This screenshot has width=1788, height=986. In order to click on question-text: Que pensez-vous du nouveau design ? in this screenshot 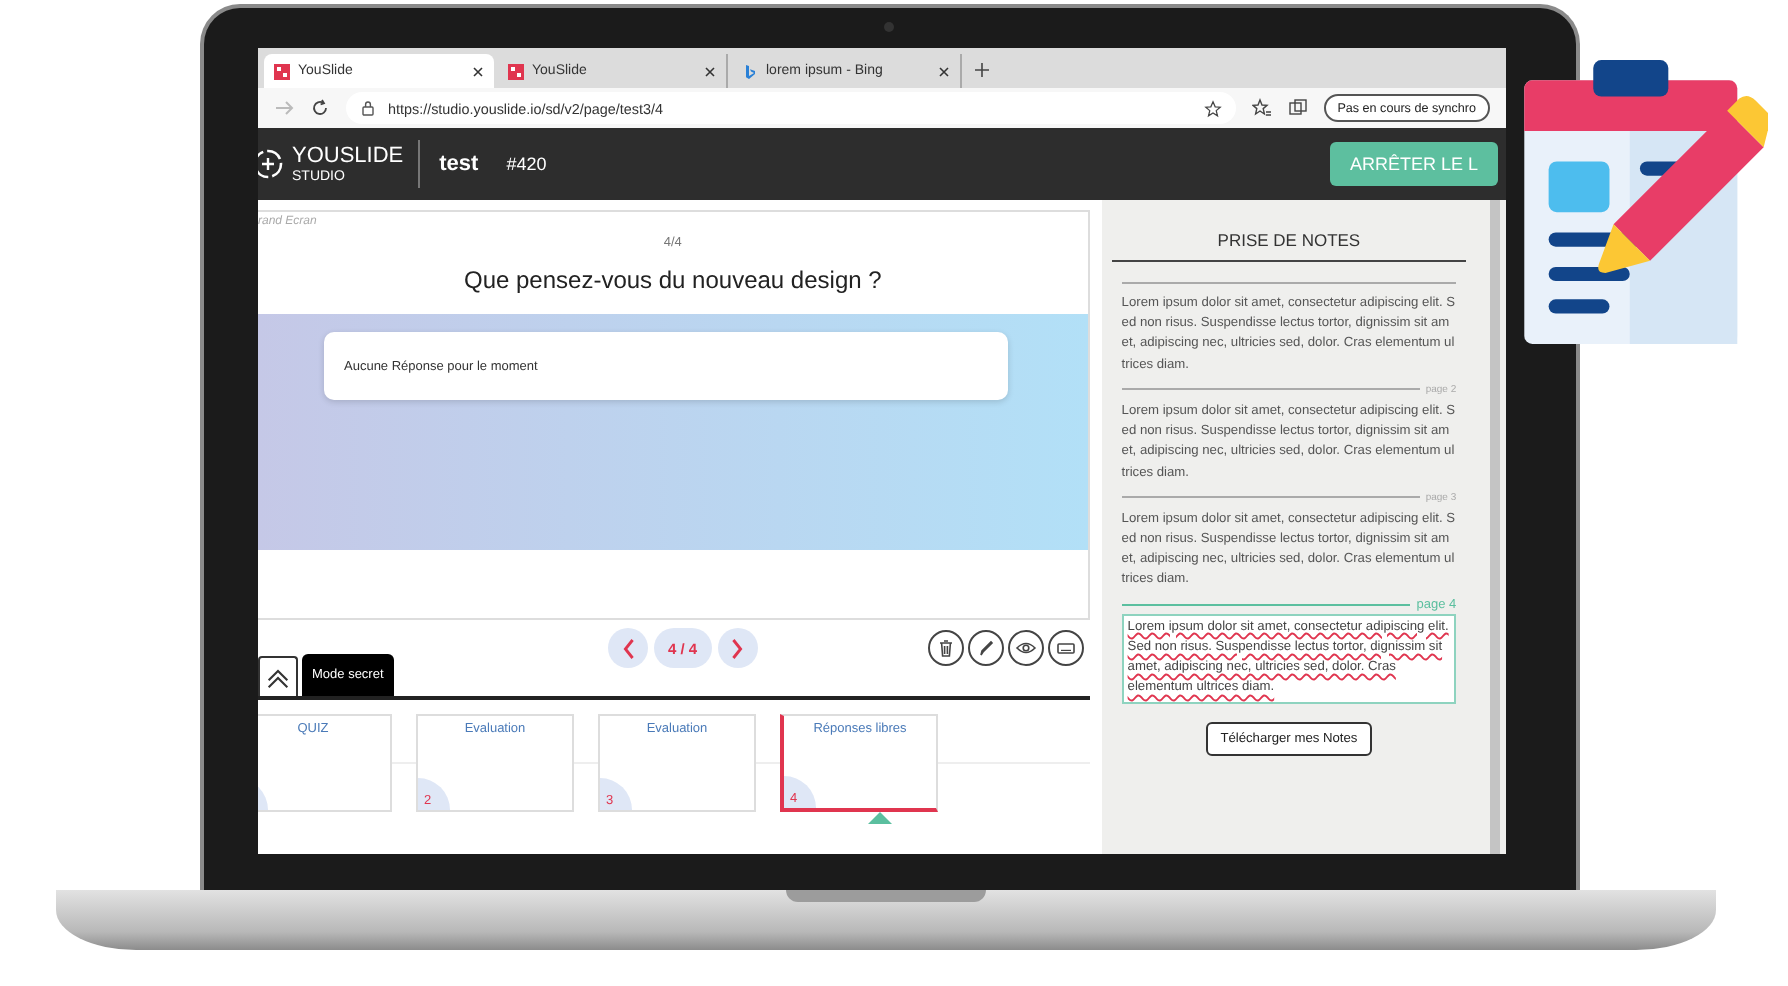, I will do `click(672, 280)`.